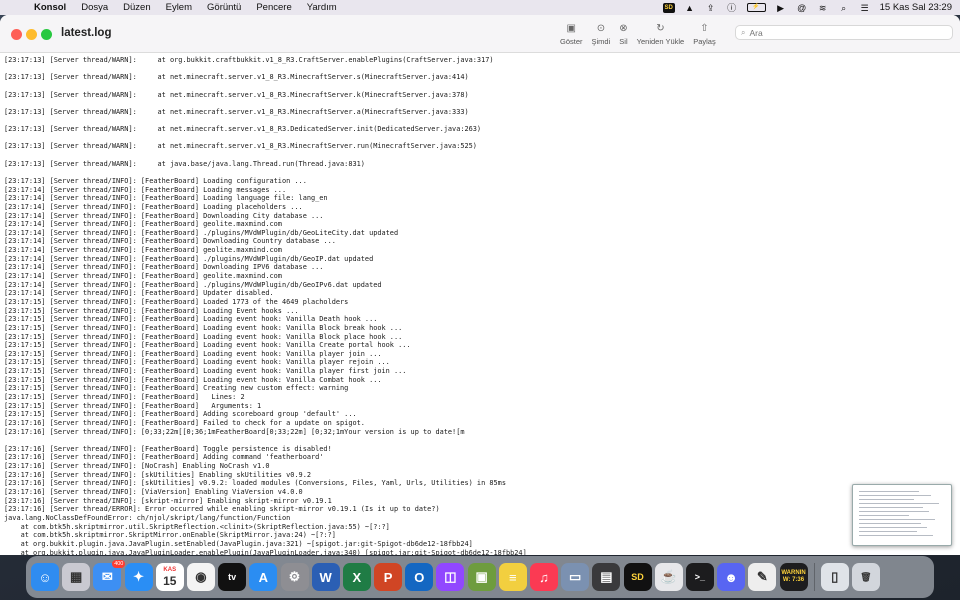  I want to click on battery-icon: ⚡, so click(756, 7).